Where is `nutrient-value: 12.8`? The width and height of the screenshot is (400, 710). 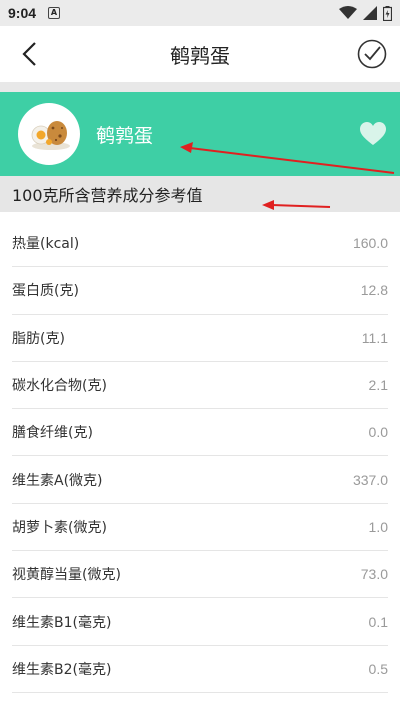
nutrient-value: 12.8 is located at coordinates (374, 290).